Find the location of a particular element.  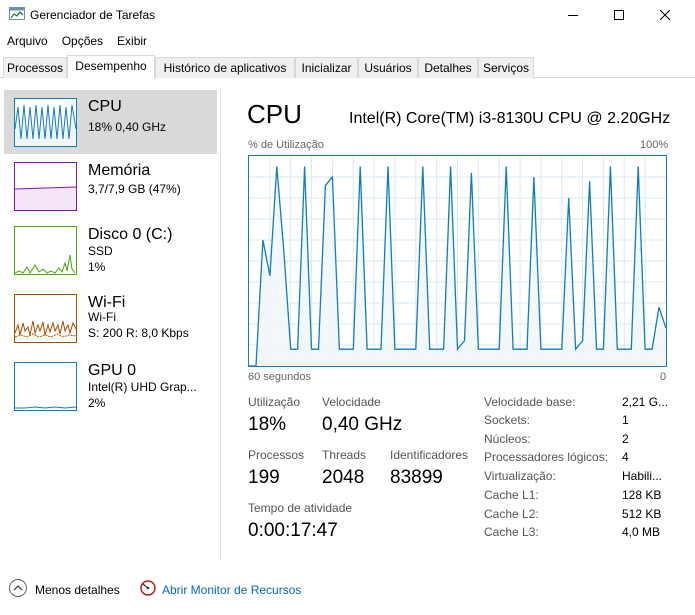

utilization-label: Utilização is located at coordinates (274, 402).